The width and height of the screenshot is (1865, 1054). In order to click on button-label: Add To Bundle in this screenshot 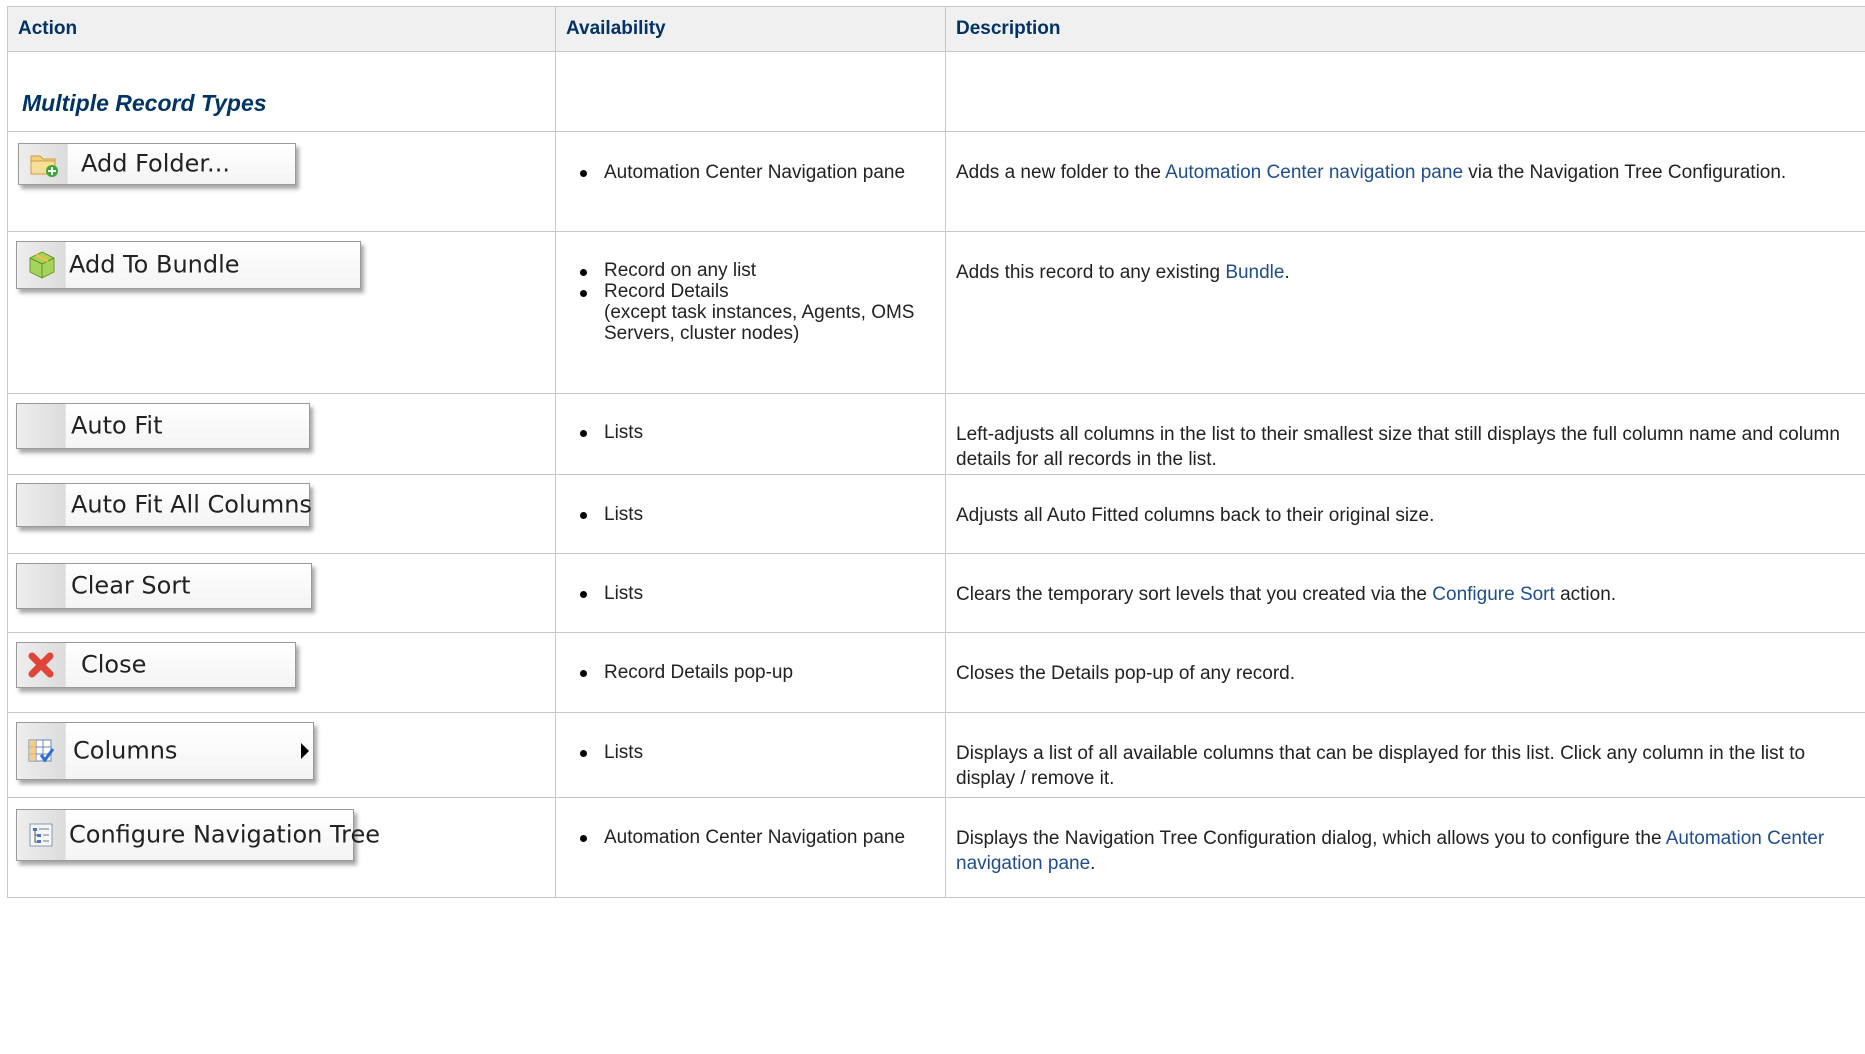, I will do `click(154, 264)`.